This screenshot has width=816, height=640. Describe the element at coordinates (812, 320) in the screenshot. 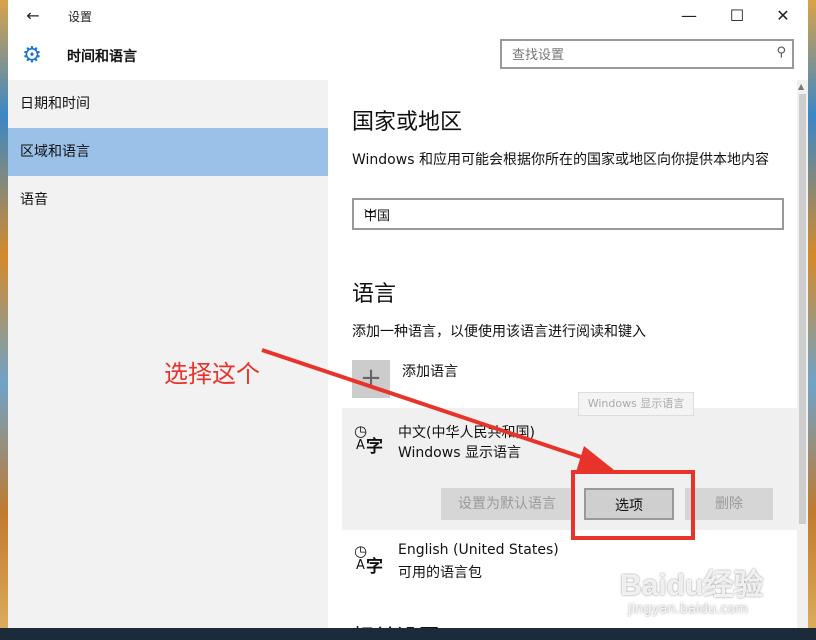

I see `desktop-background-right` at that location.